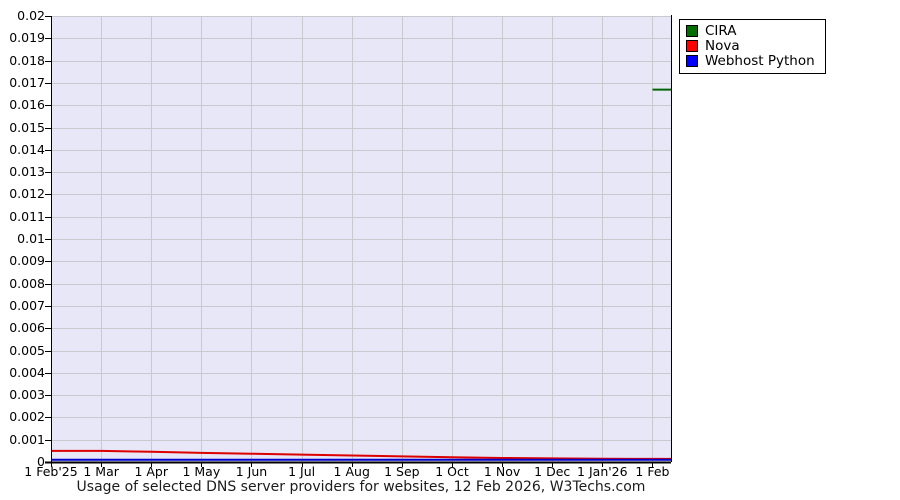 The height and width of the screenshot is (500, 900). What do you see at coordinates (151, 471) in the screenshot?
I see `x-axis-tick-label: 1 Apr` at bounding box center [151, 471].